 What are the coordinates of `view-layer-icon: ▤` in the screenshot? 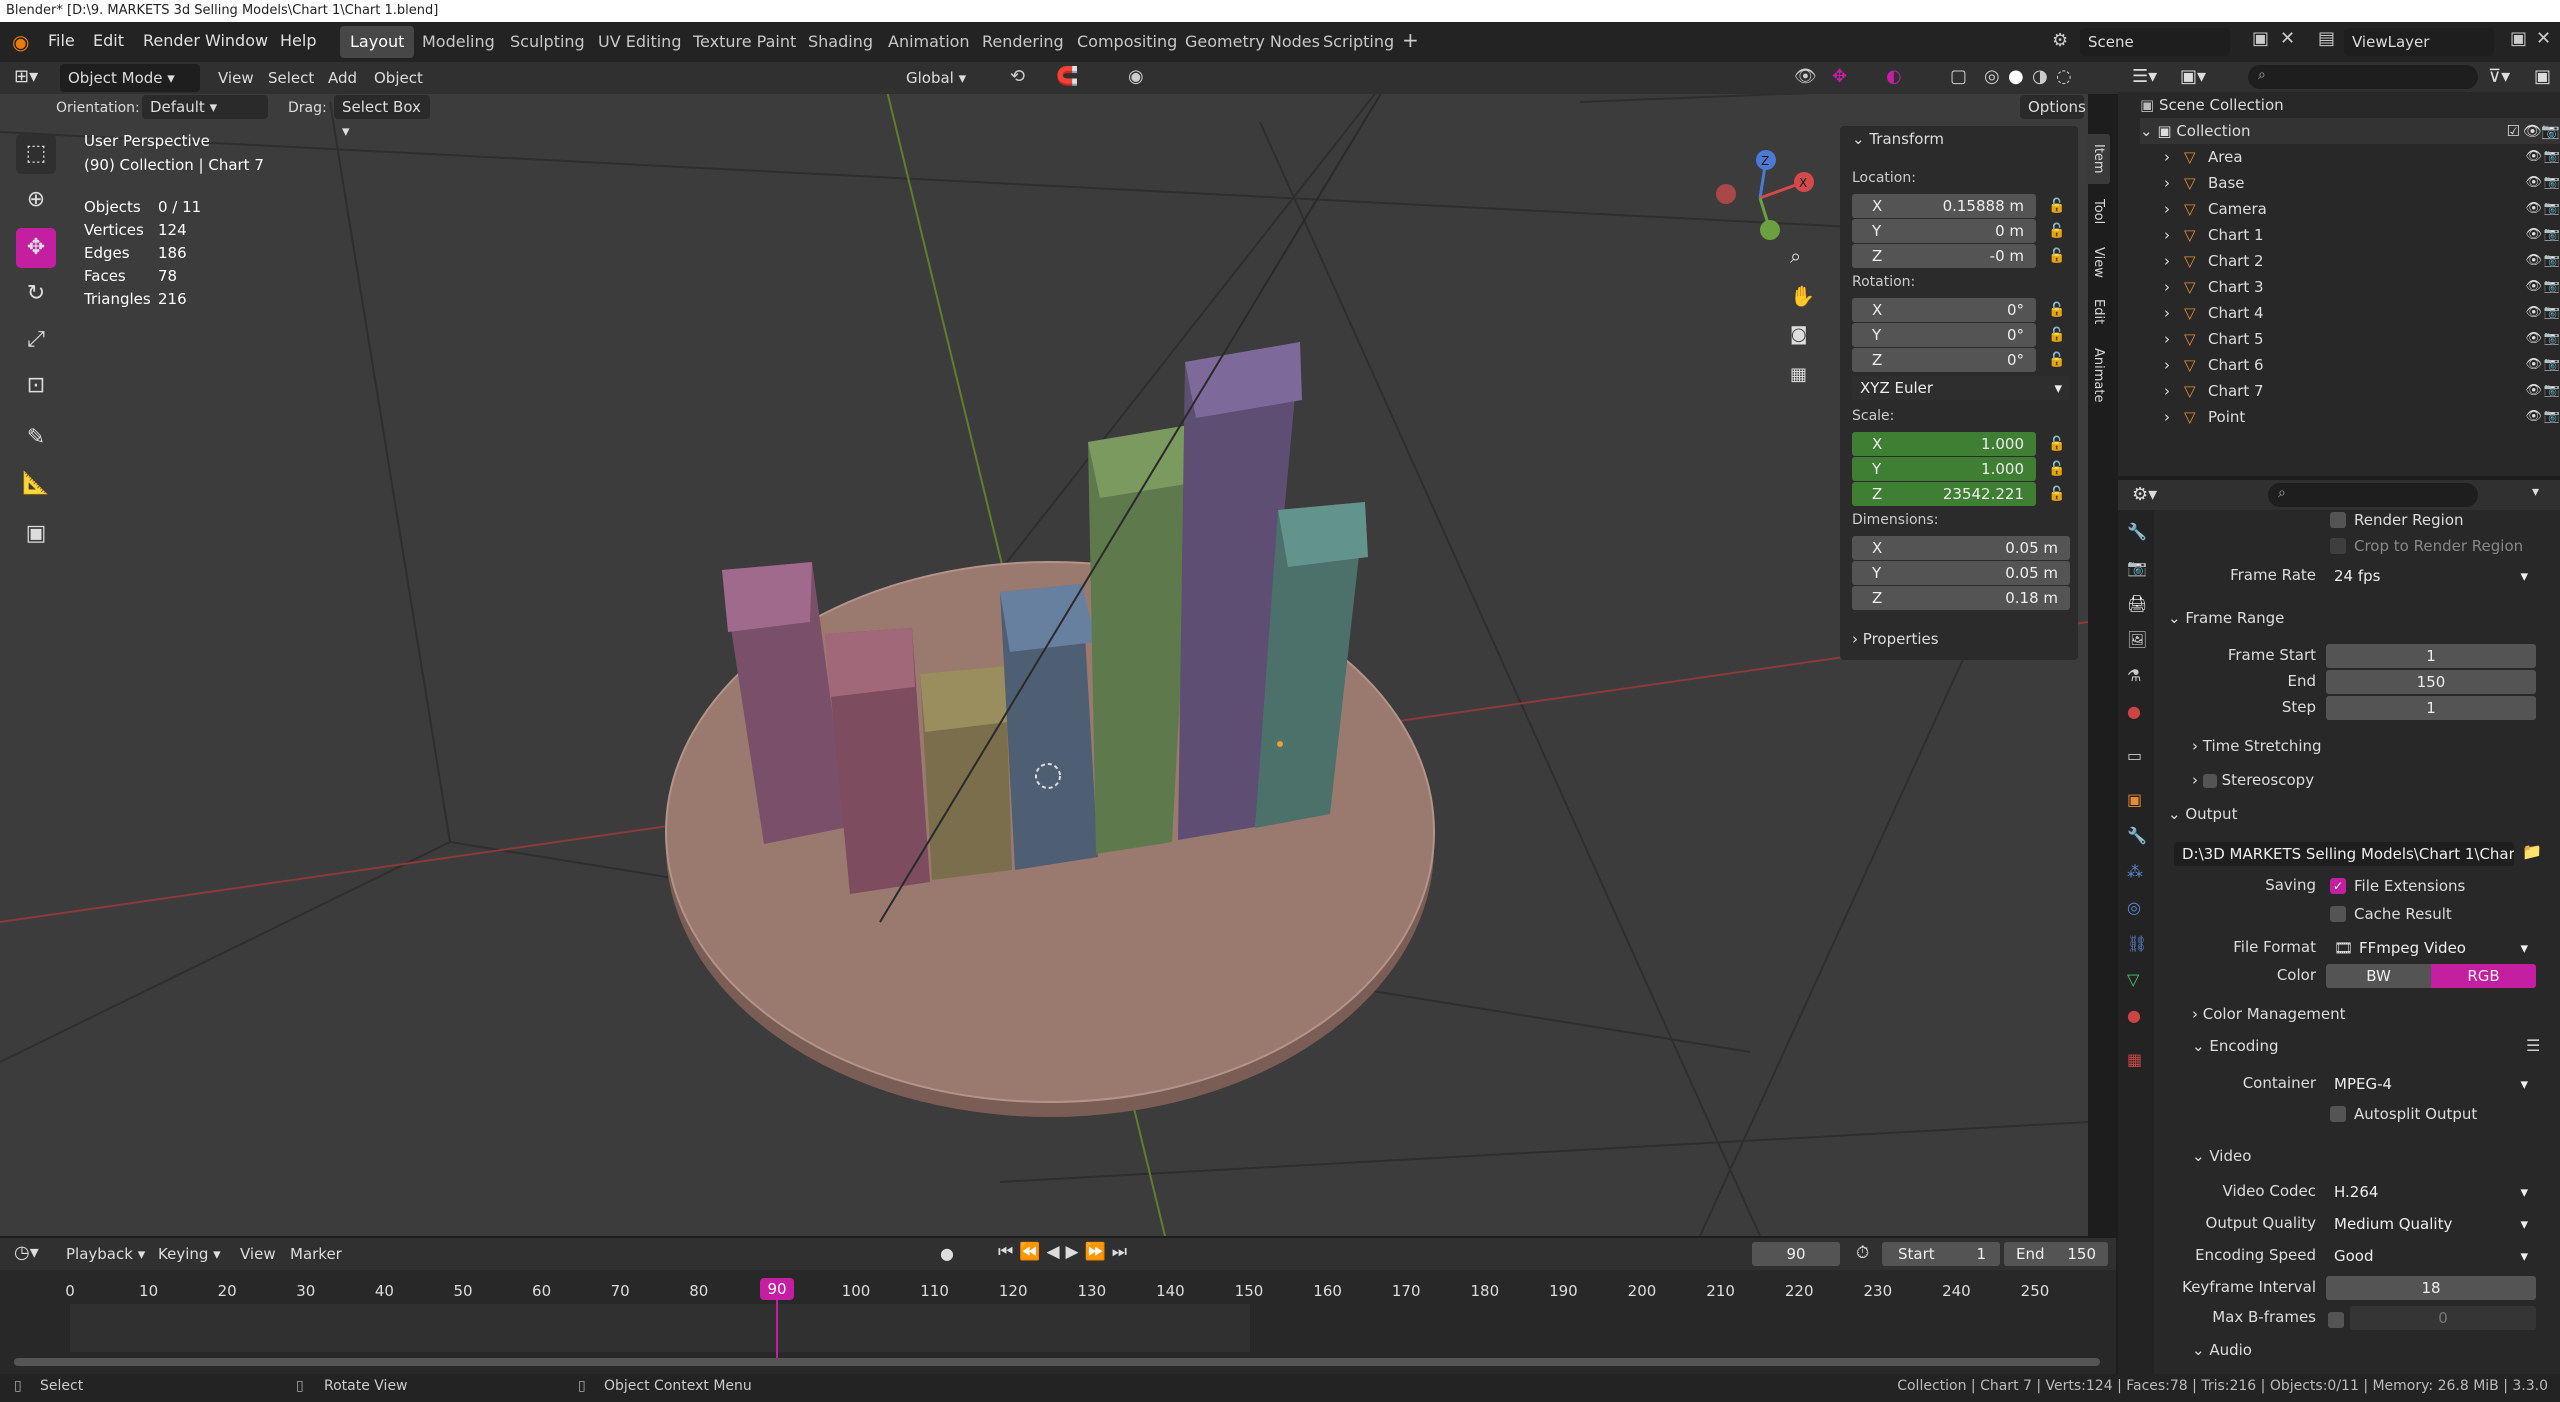 It's located at (2326, 38).